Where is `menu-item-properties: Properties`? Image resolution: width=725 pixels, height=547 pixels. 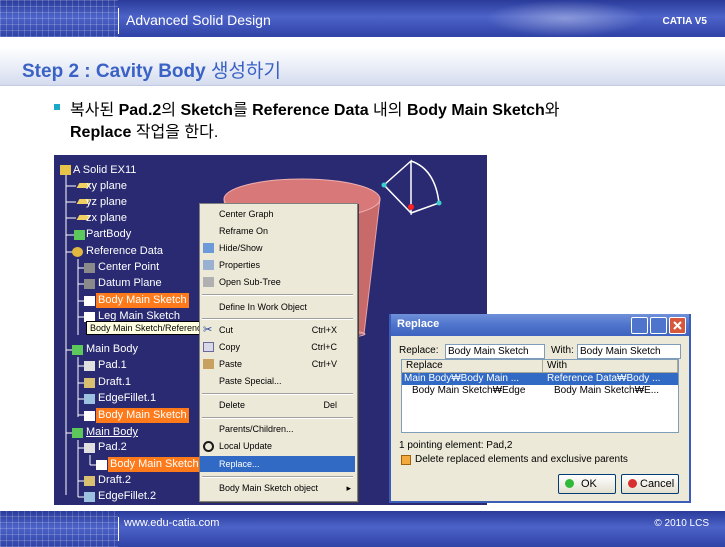
menu-item-properties: Properties is located at coordinates (277, 265).